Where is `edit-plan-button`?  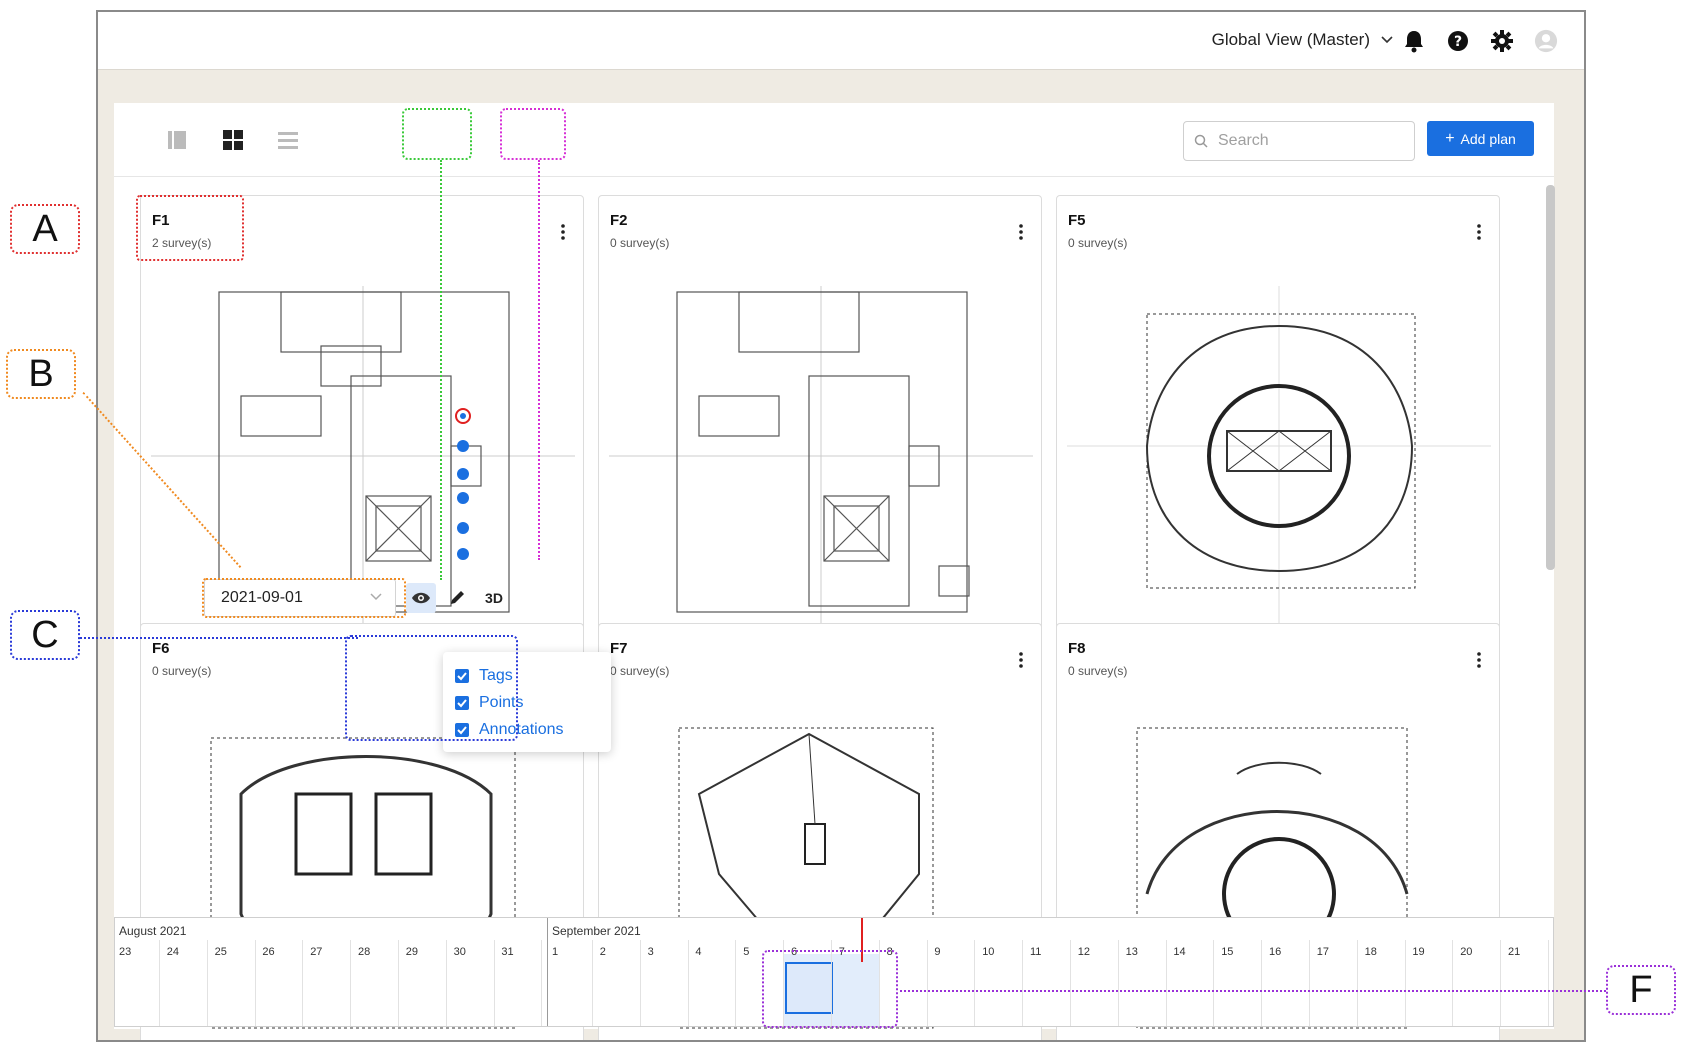
edit-plan-button is located at coordinates (457, 598).